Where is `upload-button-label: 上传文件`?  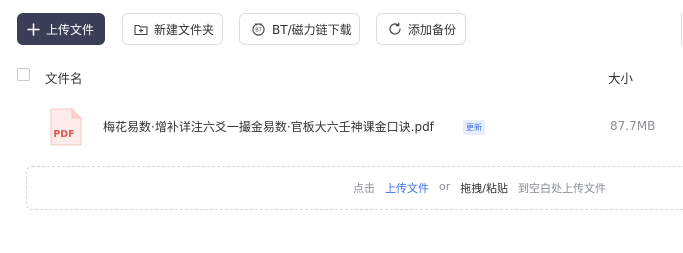 upload-button-label: 上传文件 is located at coordinates (70, 29).